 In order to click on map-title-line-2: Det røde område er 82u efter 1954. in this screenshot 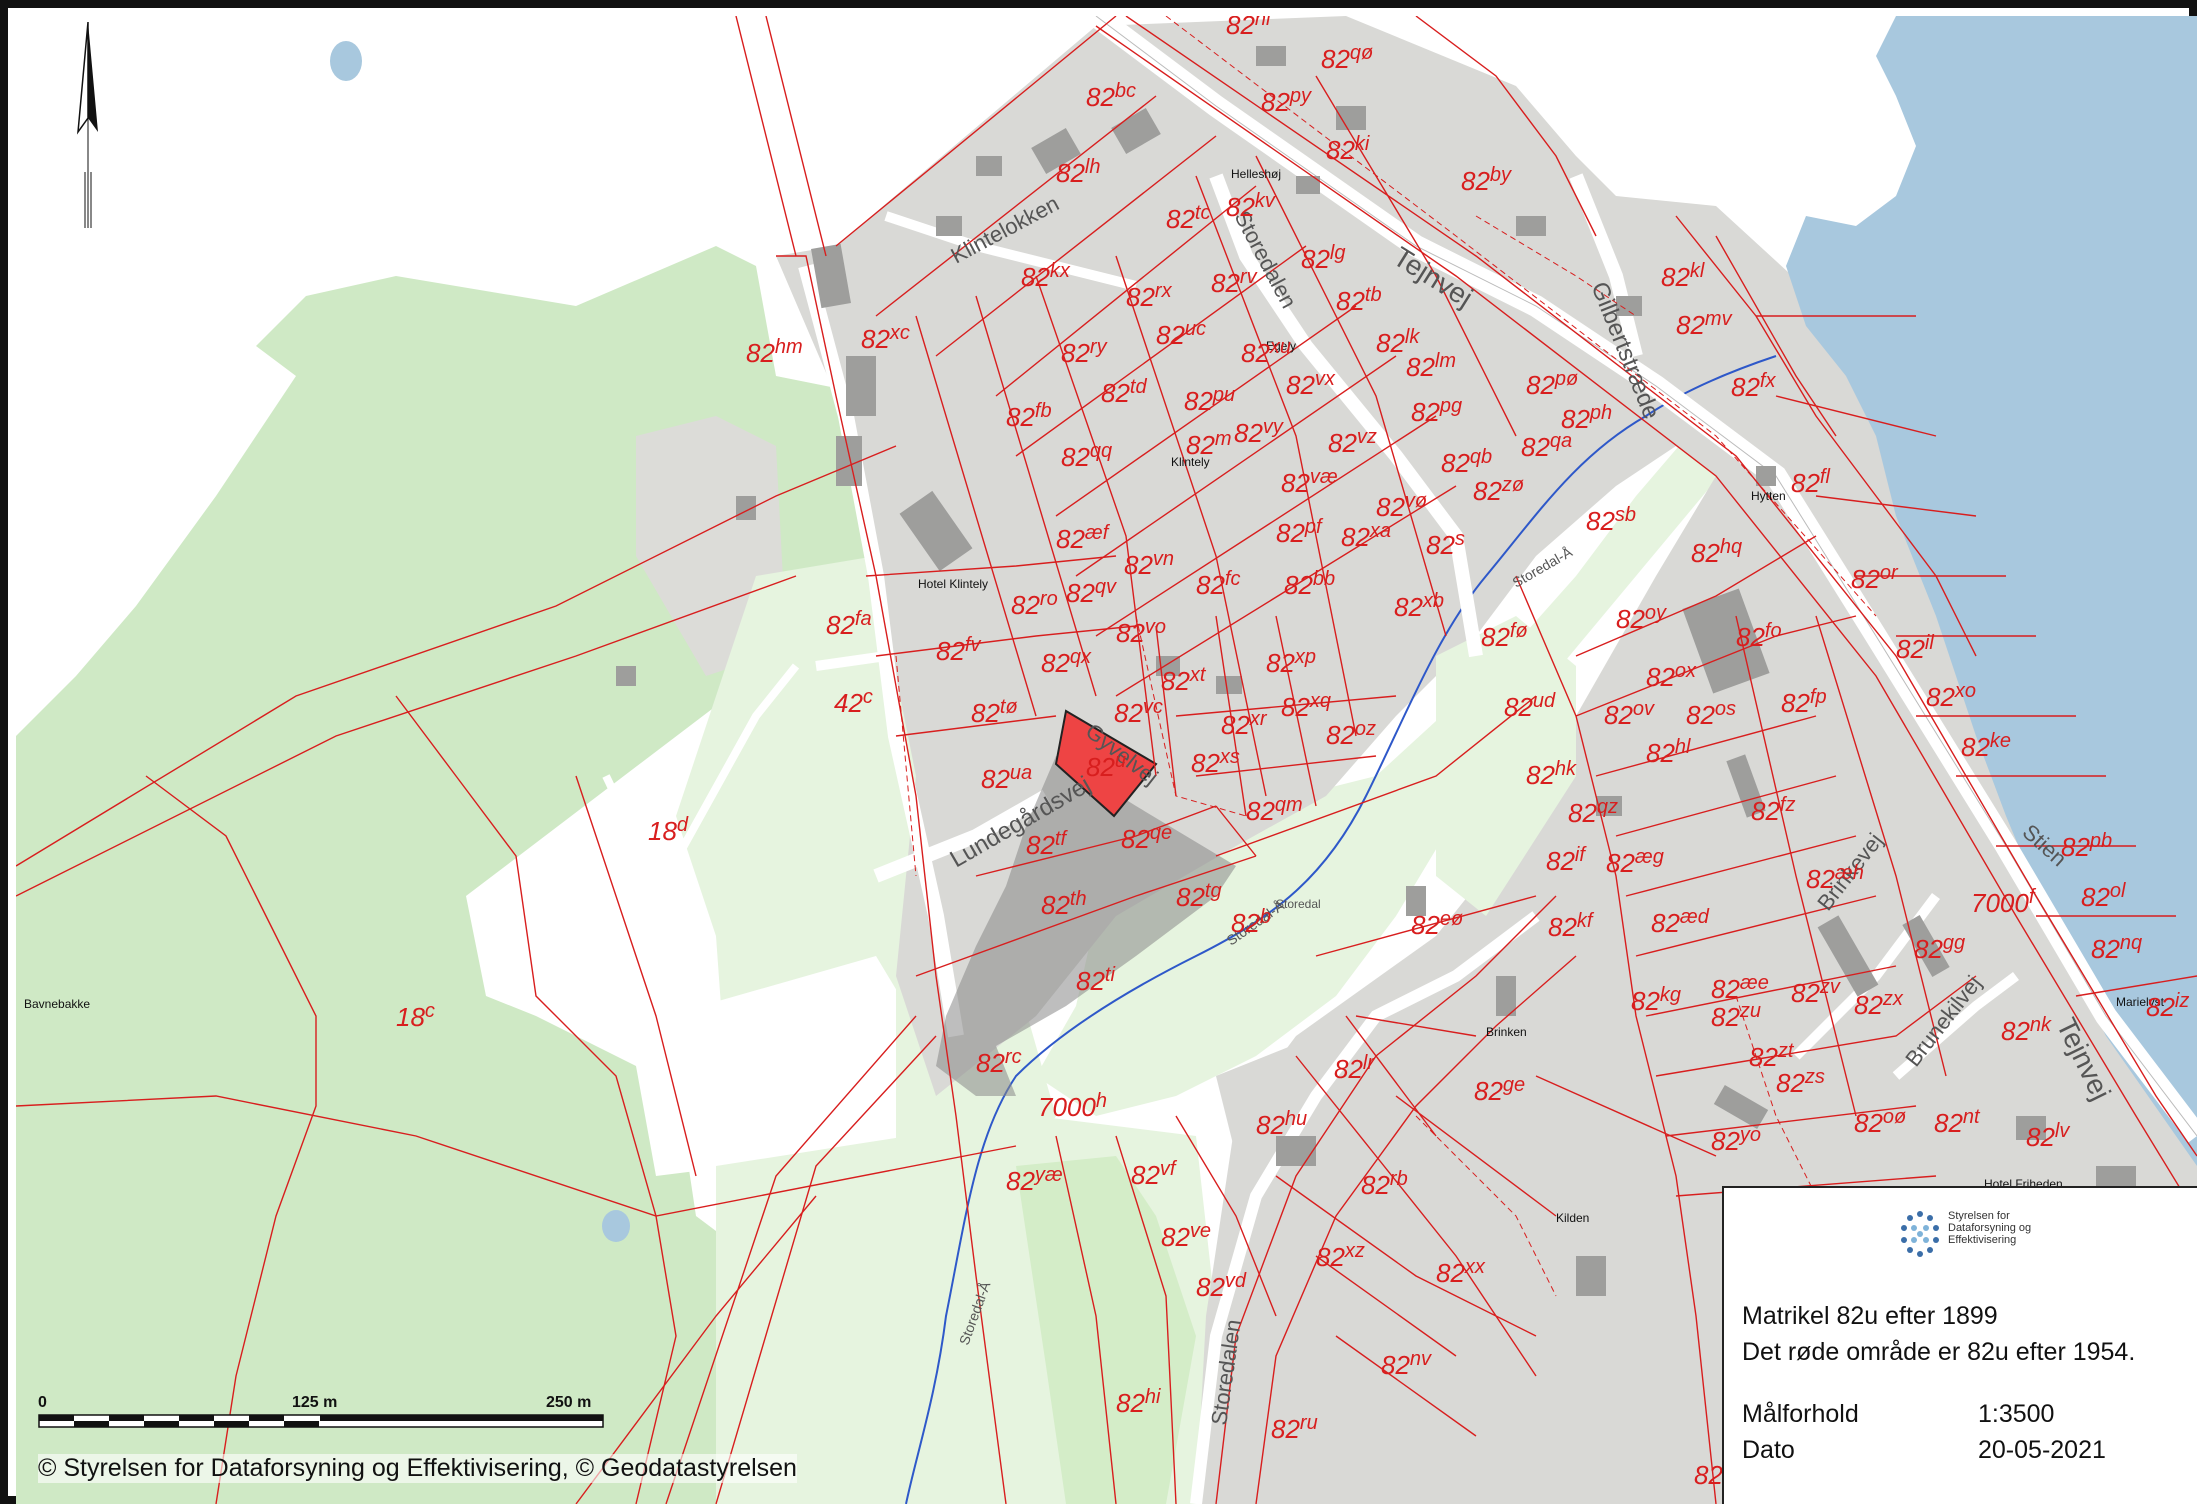, I will do `click(1939, 1352)`.